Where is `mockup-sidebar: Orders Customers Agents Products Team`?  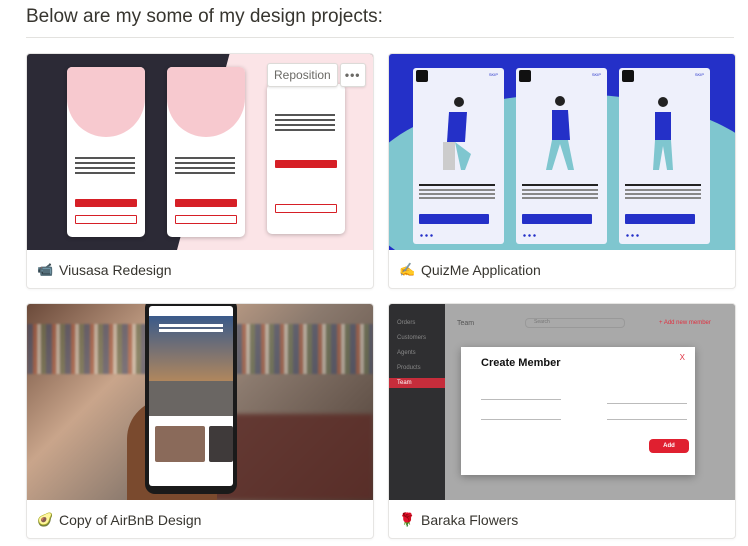
mockup-sidebar: Orders Customers Agents Products Team is located at coordinates (417, 402).